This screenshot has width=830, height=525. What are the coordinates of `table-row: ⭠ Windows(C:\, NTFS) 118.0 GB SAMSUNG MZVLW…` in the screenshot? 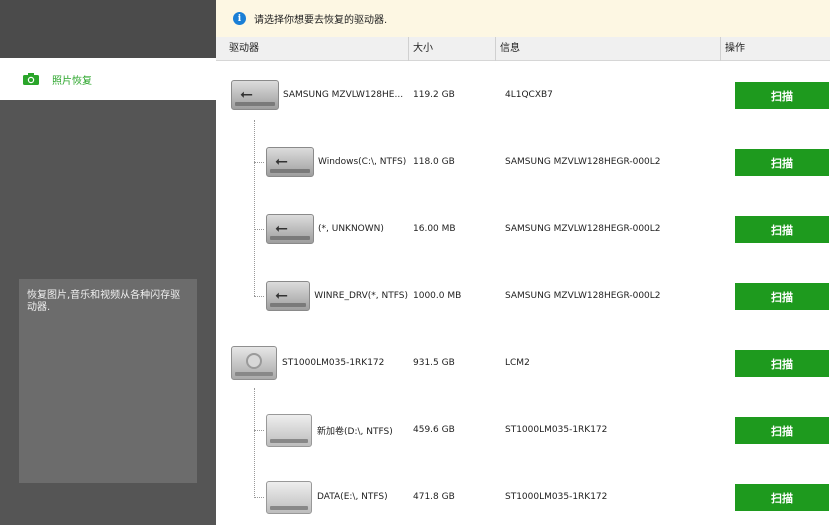 It's located at (523, 162).